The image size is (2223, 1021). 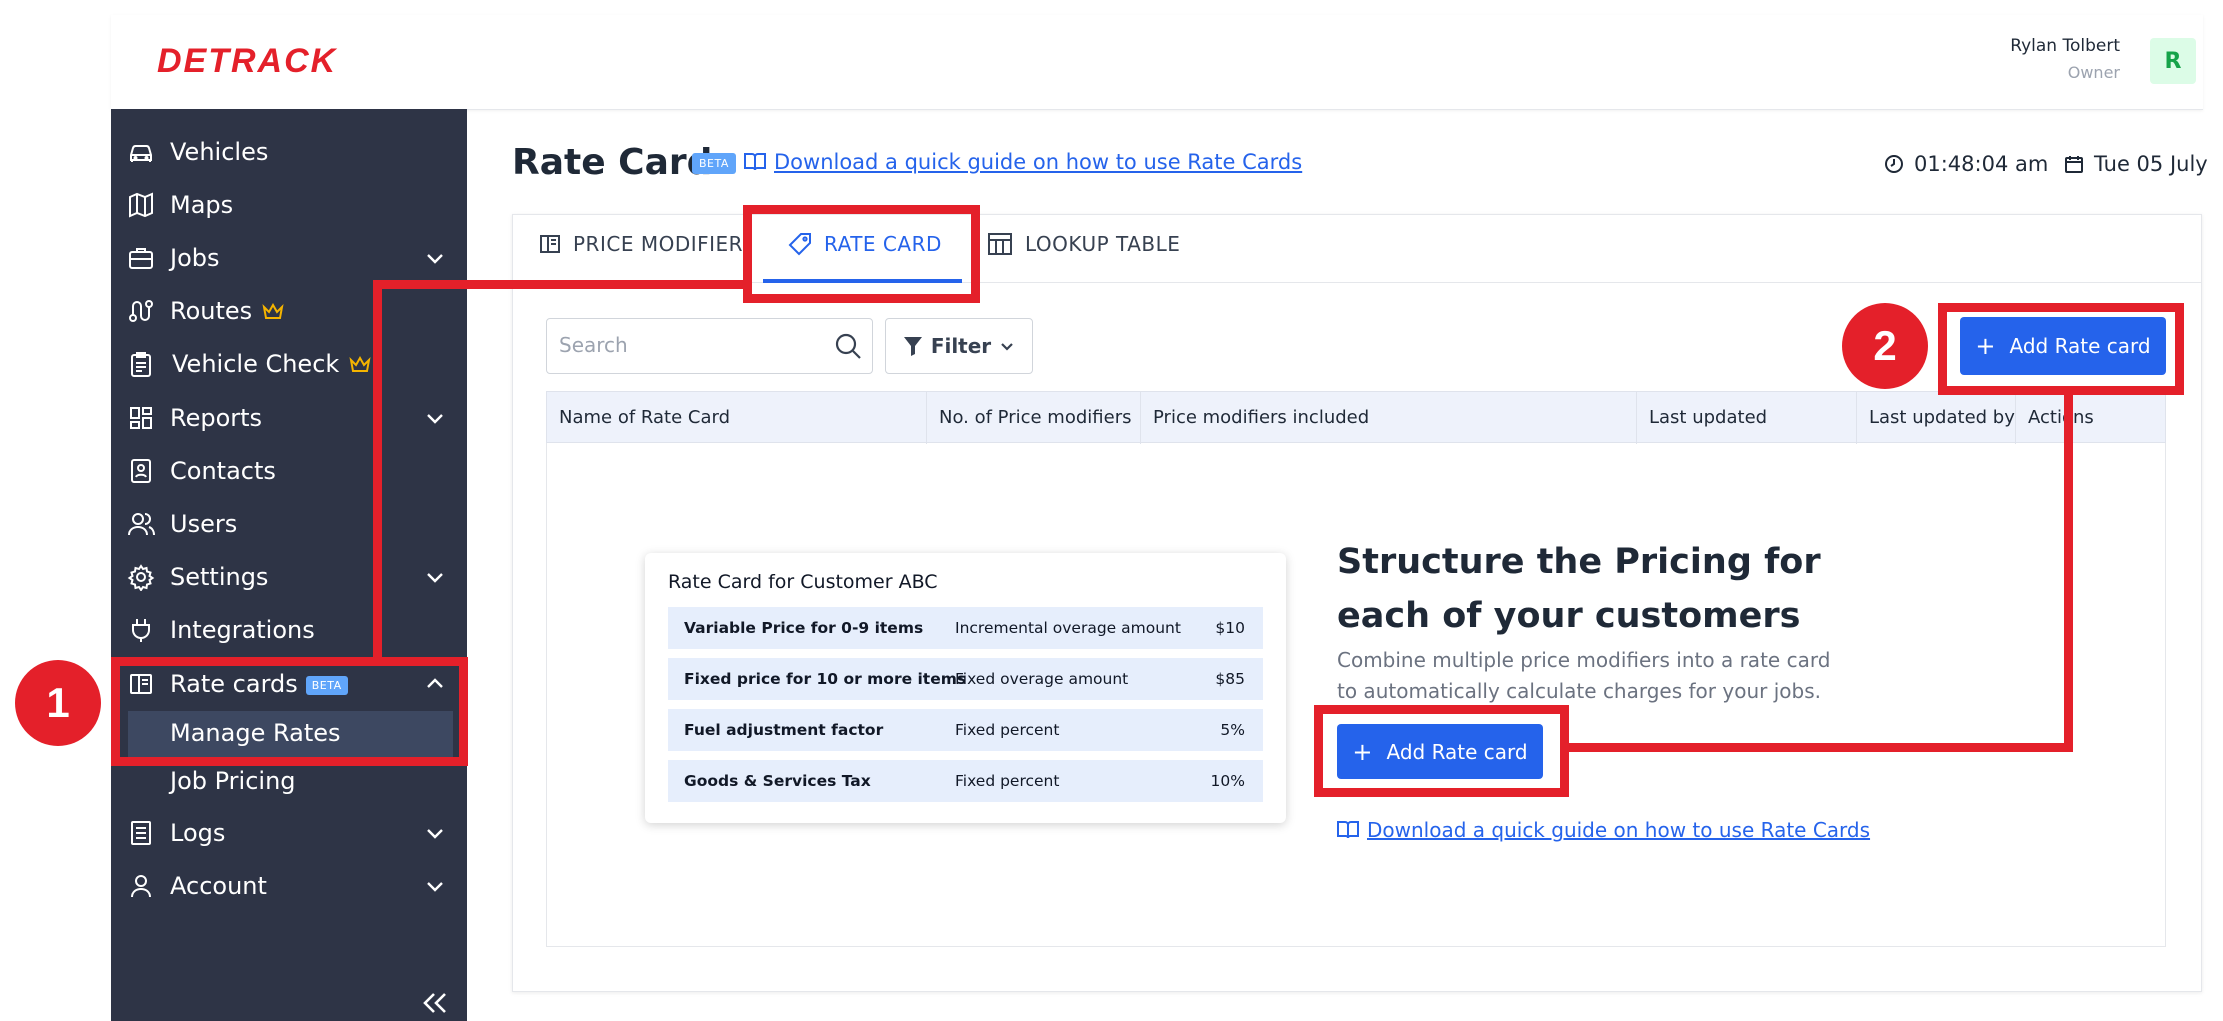 What do you see at coordinates (612, 162) in the screenshot?
I see `page-title: Rate Card` at bounding box center [612, 162].